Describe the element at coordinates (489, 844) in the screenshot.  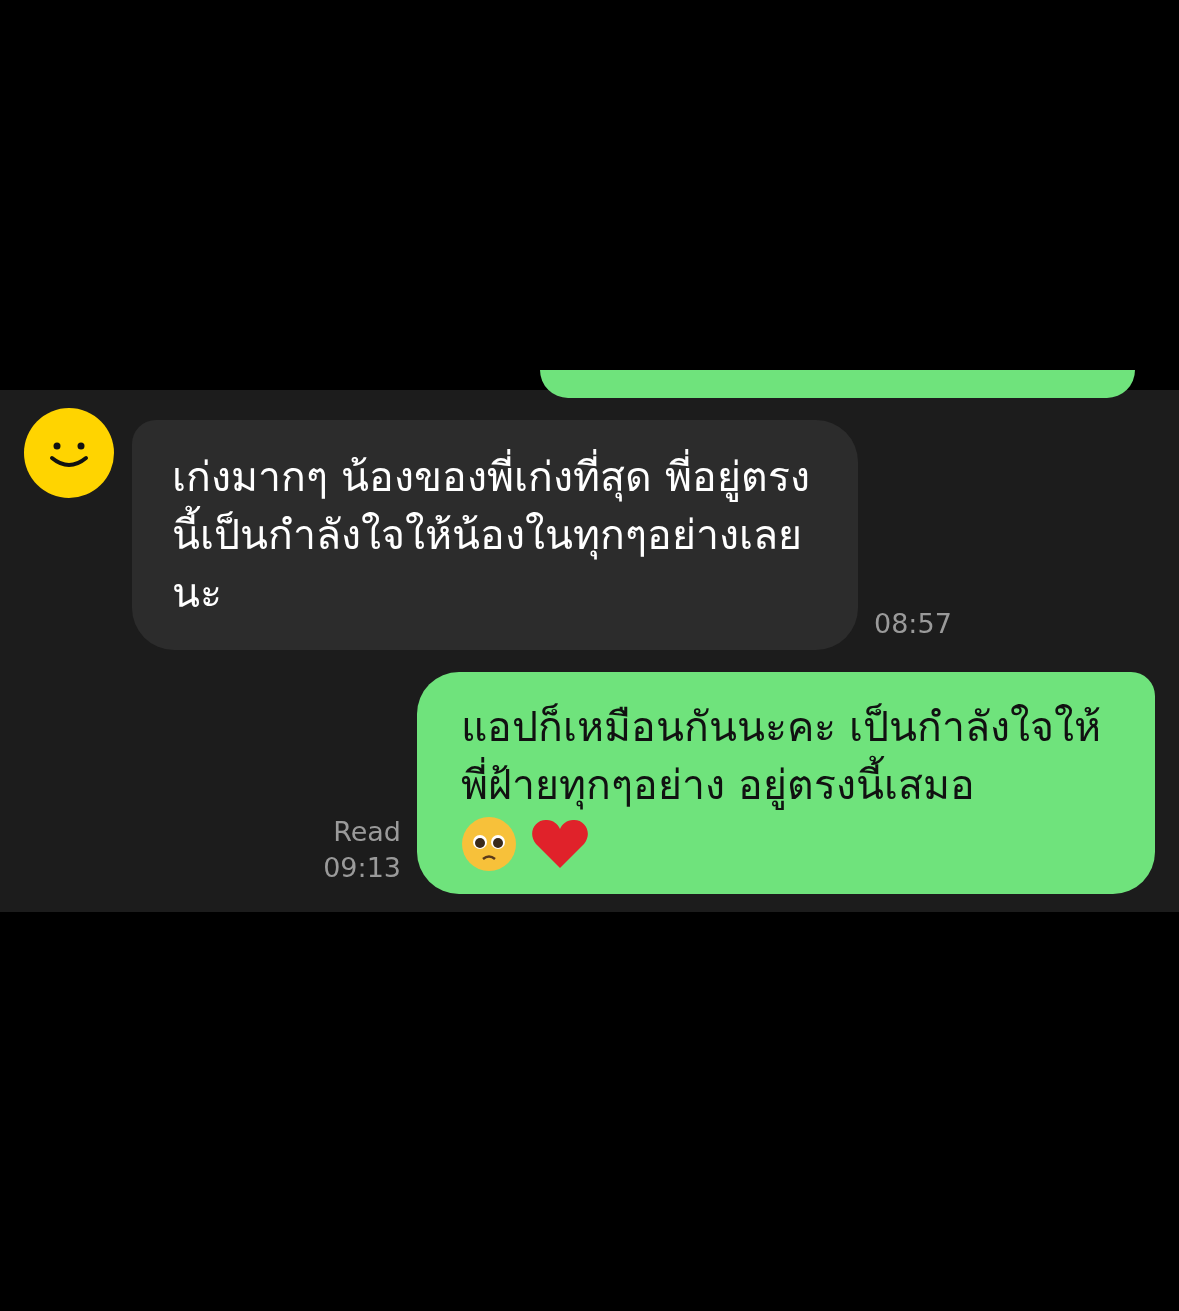
I see `pleading-face-icon` at that location.